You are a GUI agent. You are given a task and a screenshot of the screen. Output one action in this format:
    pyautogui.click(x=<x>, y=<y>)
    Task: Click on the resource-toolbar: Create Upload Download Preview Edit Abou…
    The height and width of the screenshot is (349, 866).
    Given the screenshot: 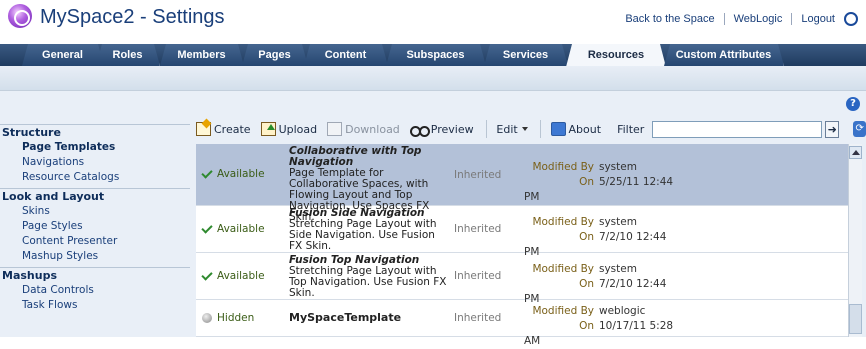 What is the action you would take?
    pyautogui.click(x=531, y=129)
    